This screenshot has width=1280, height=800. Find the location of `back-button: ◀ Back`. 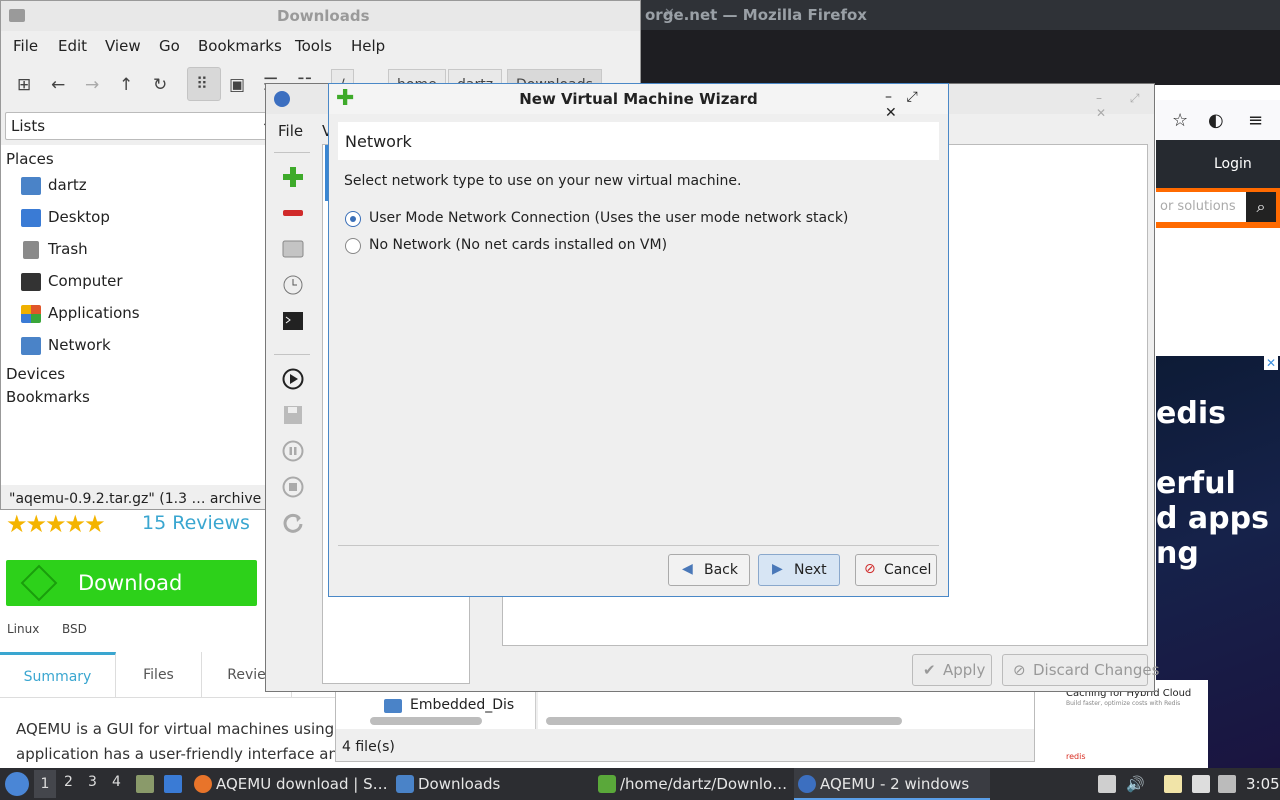

back-button: ◀ Back is located at coordinates (709, 570).